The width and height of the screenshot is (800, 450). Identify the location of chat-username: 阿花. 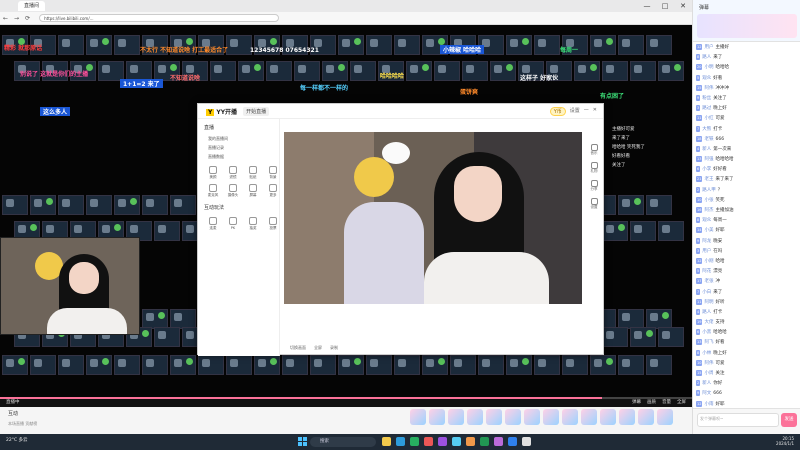
(706, 271).